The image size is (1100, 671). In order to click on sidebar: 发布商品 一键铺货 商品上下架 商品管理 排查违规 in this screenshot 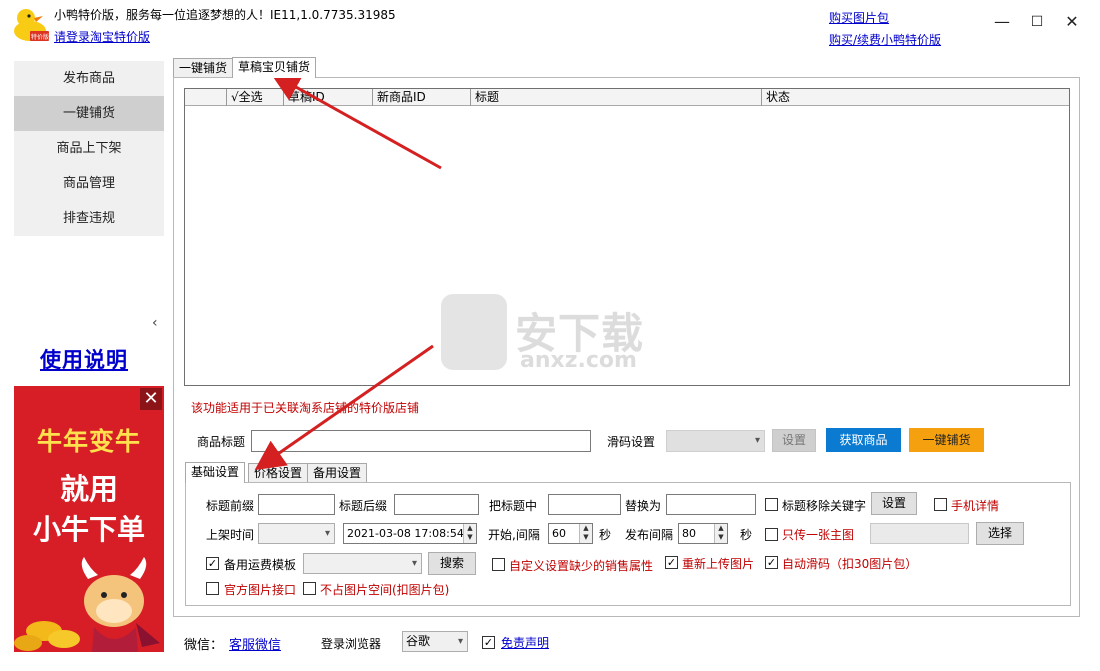, I will do `click(89, 148)`.